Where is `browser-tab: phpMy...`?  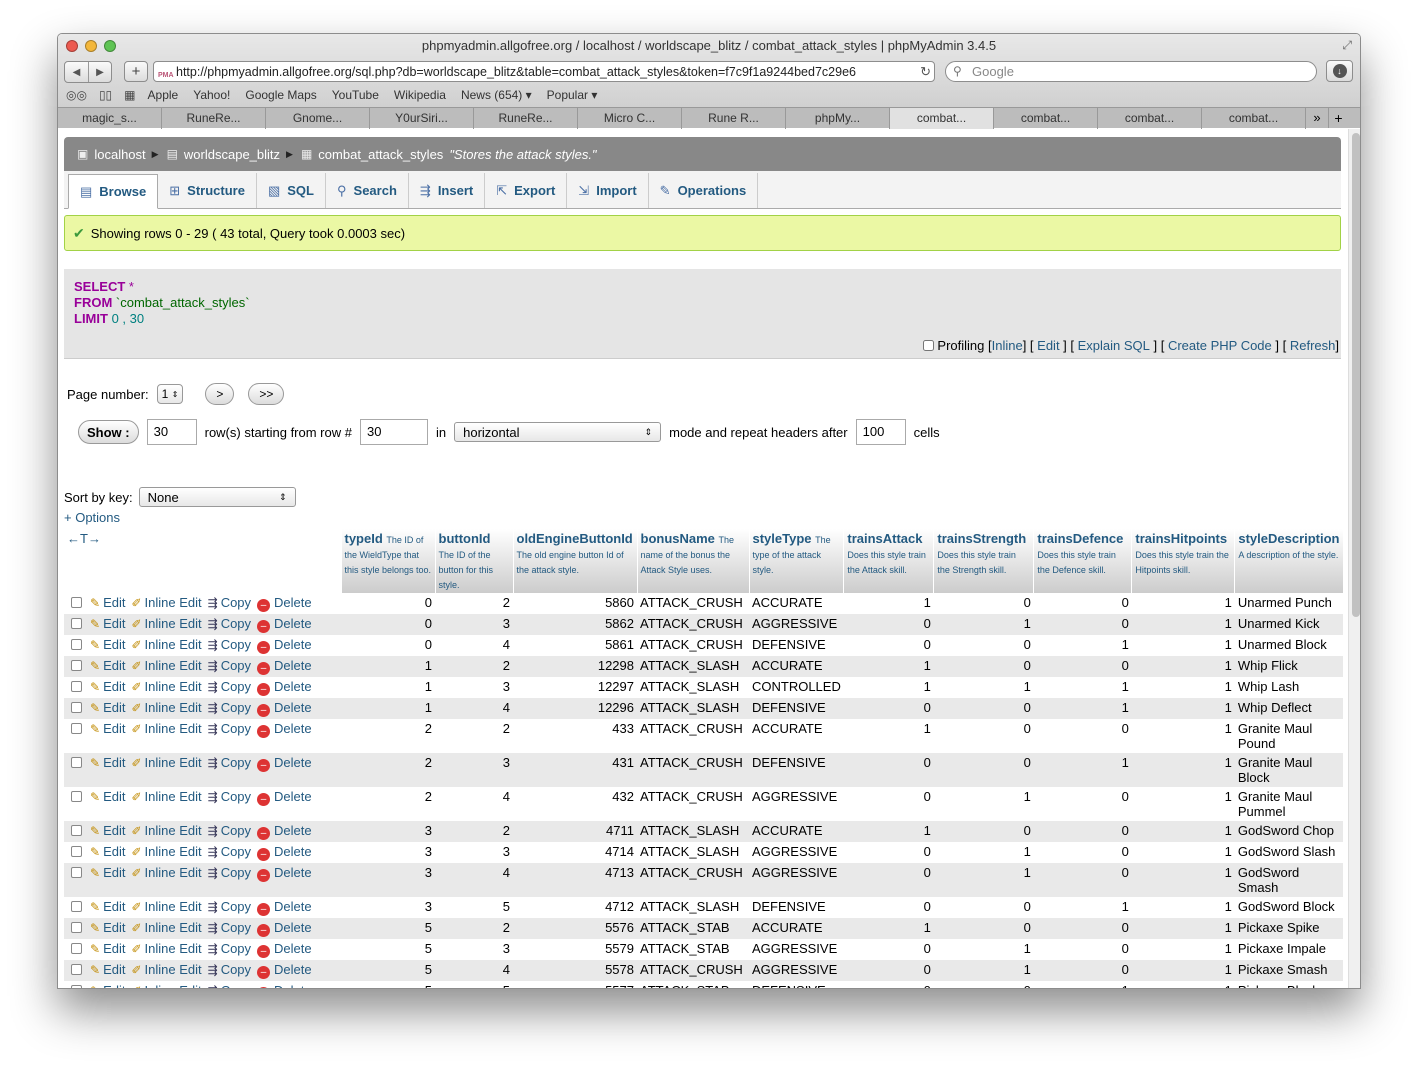 browser-tab: phpMy... is located at coordinates (838, 118).